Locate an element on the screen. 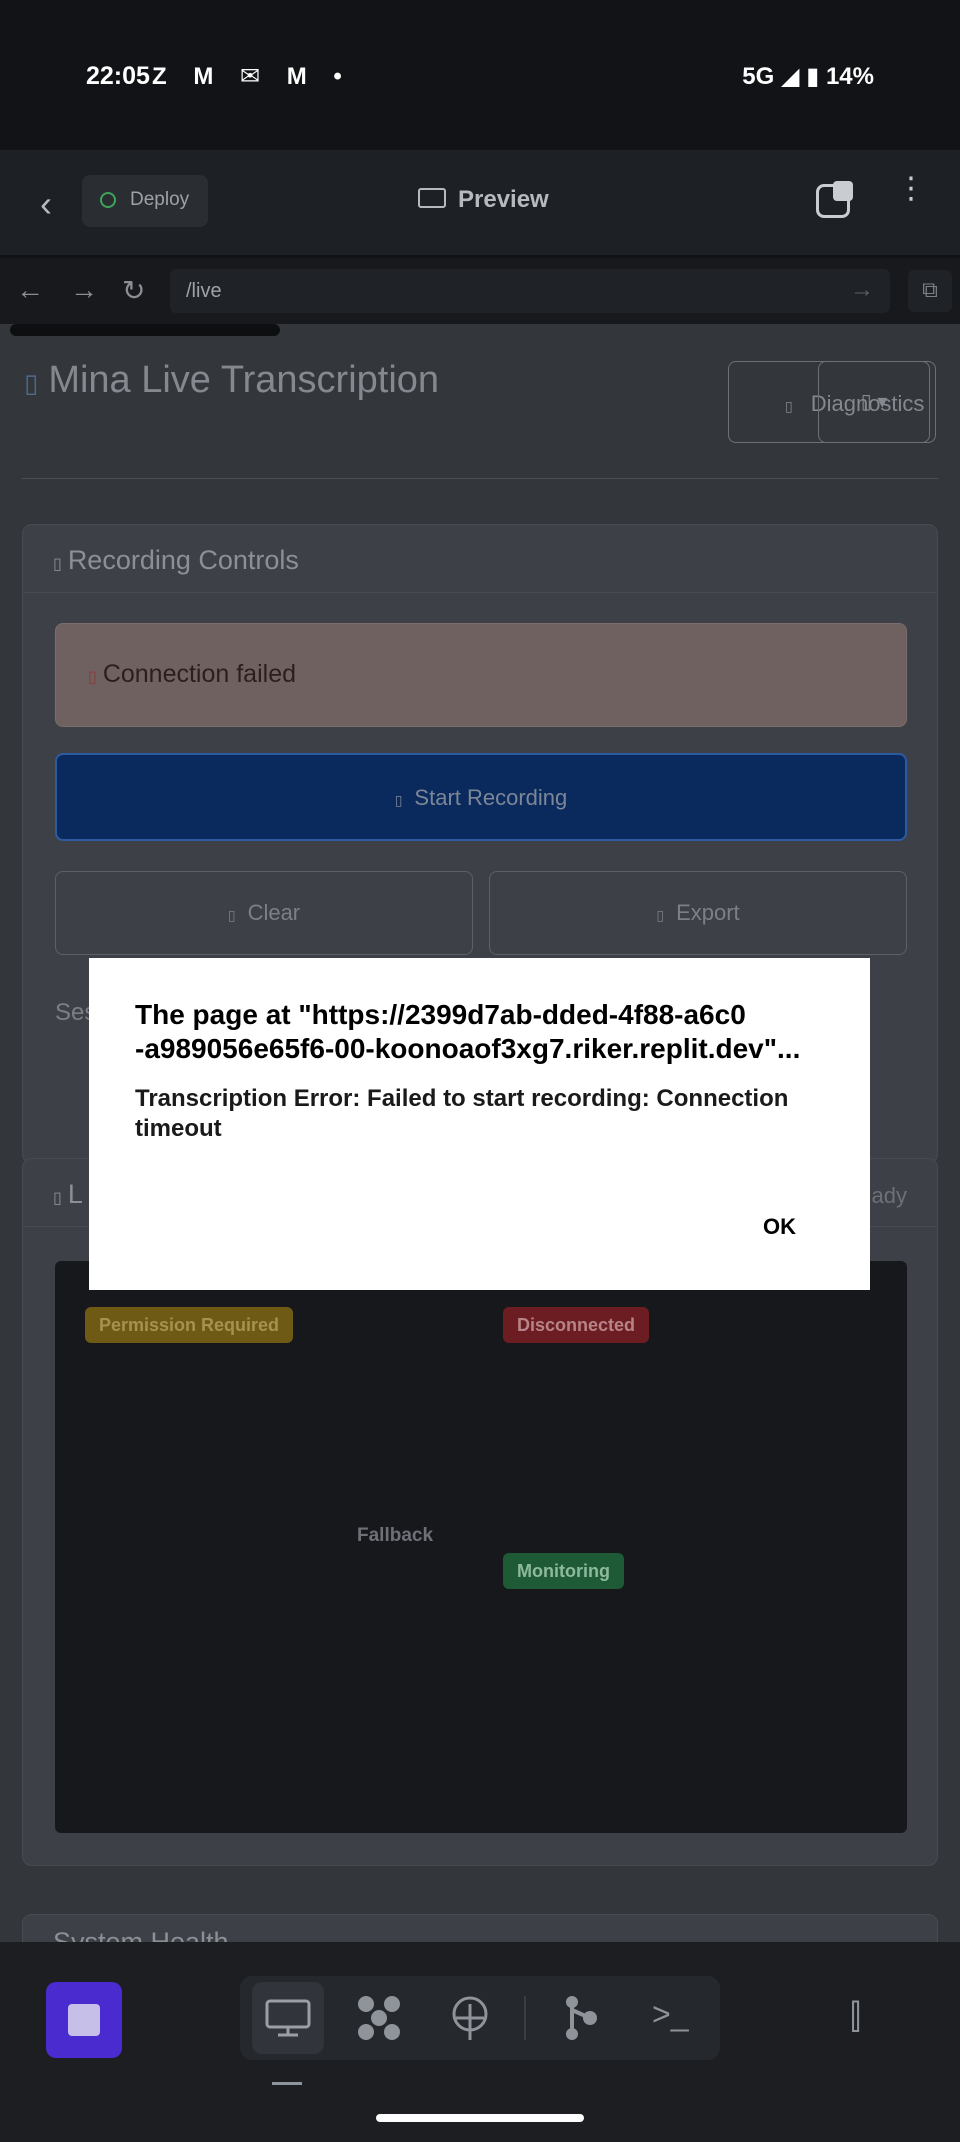 The height and width of the screenshot is (2142, 960). system-health-title: System Health is located at coordinates (141, 1934).